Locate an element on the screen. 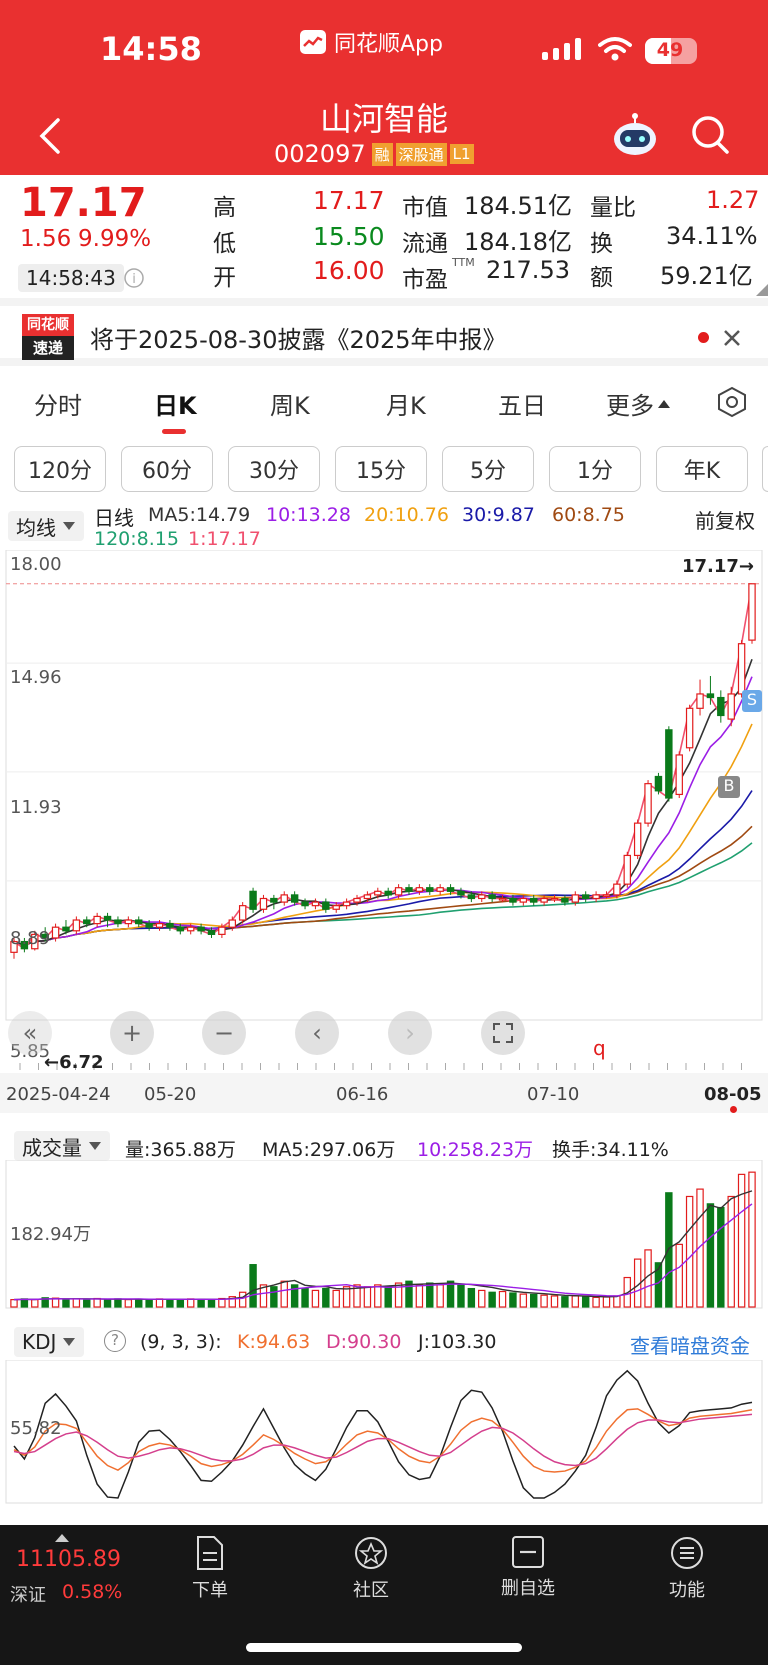 Image resolution: width=768 pixels, height=1665 pixels. scroll-right-button: › is located at coordinates (410, 1033).